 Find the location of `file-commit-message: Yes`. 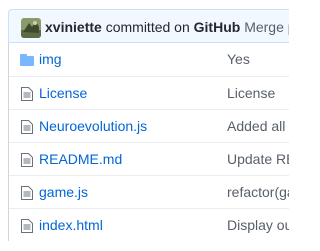

file-commit-message: Yes is located at coordinates (238, 59).